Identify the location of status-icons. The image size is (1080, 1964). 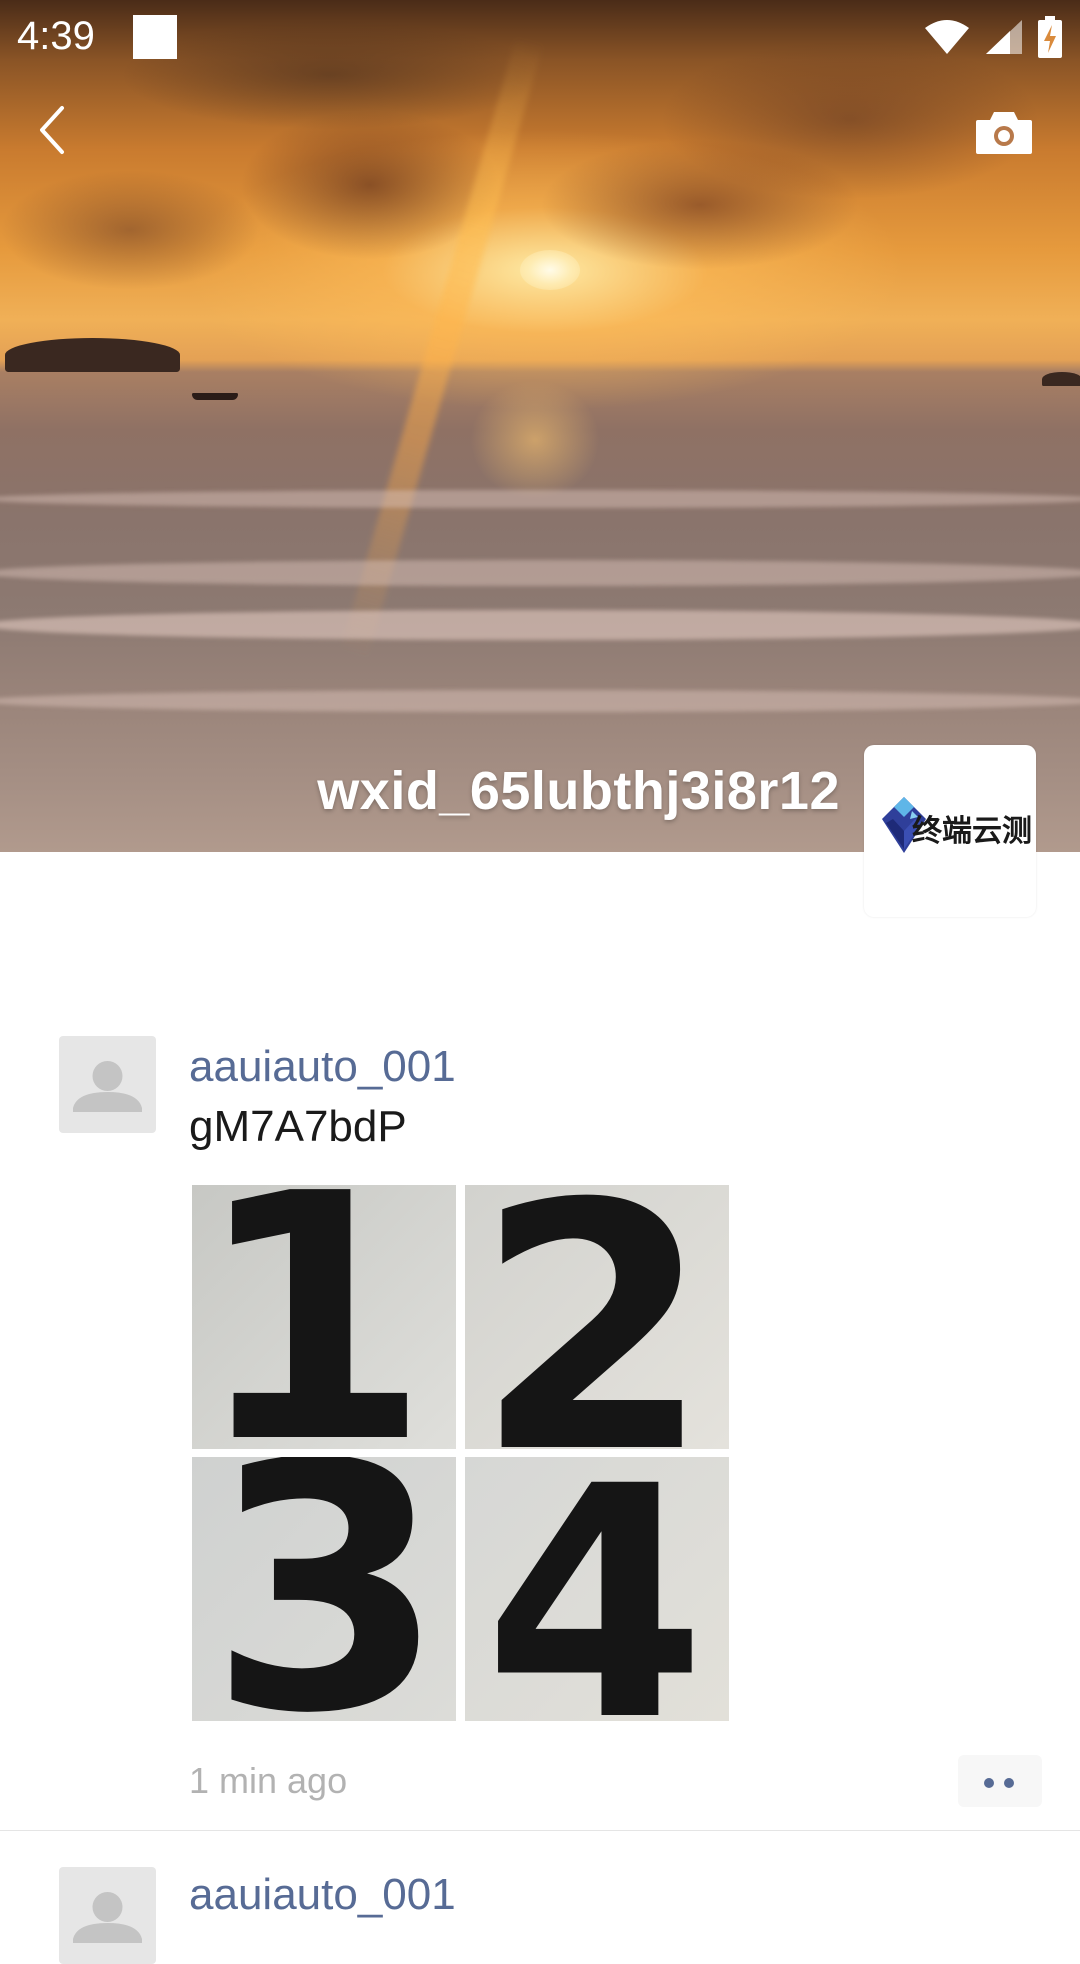
(993, 37).